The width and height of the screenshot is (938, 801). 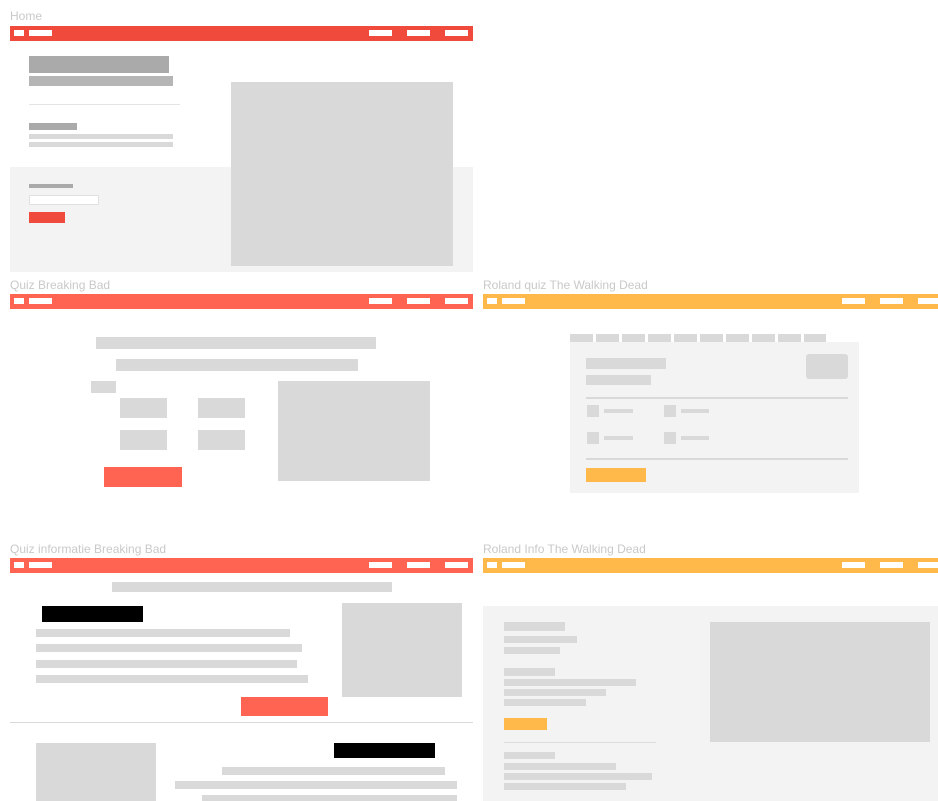 I want to click on quiz-card-title-placeholder, so click(x=626, y=363).